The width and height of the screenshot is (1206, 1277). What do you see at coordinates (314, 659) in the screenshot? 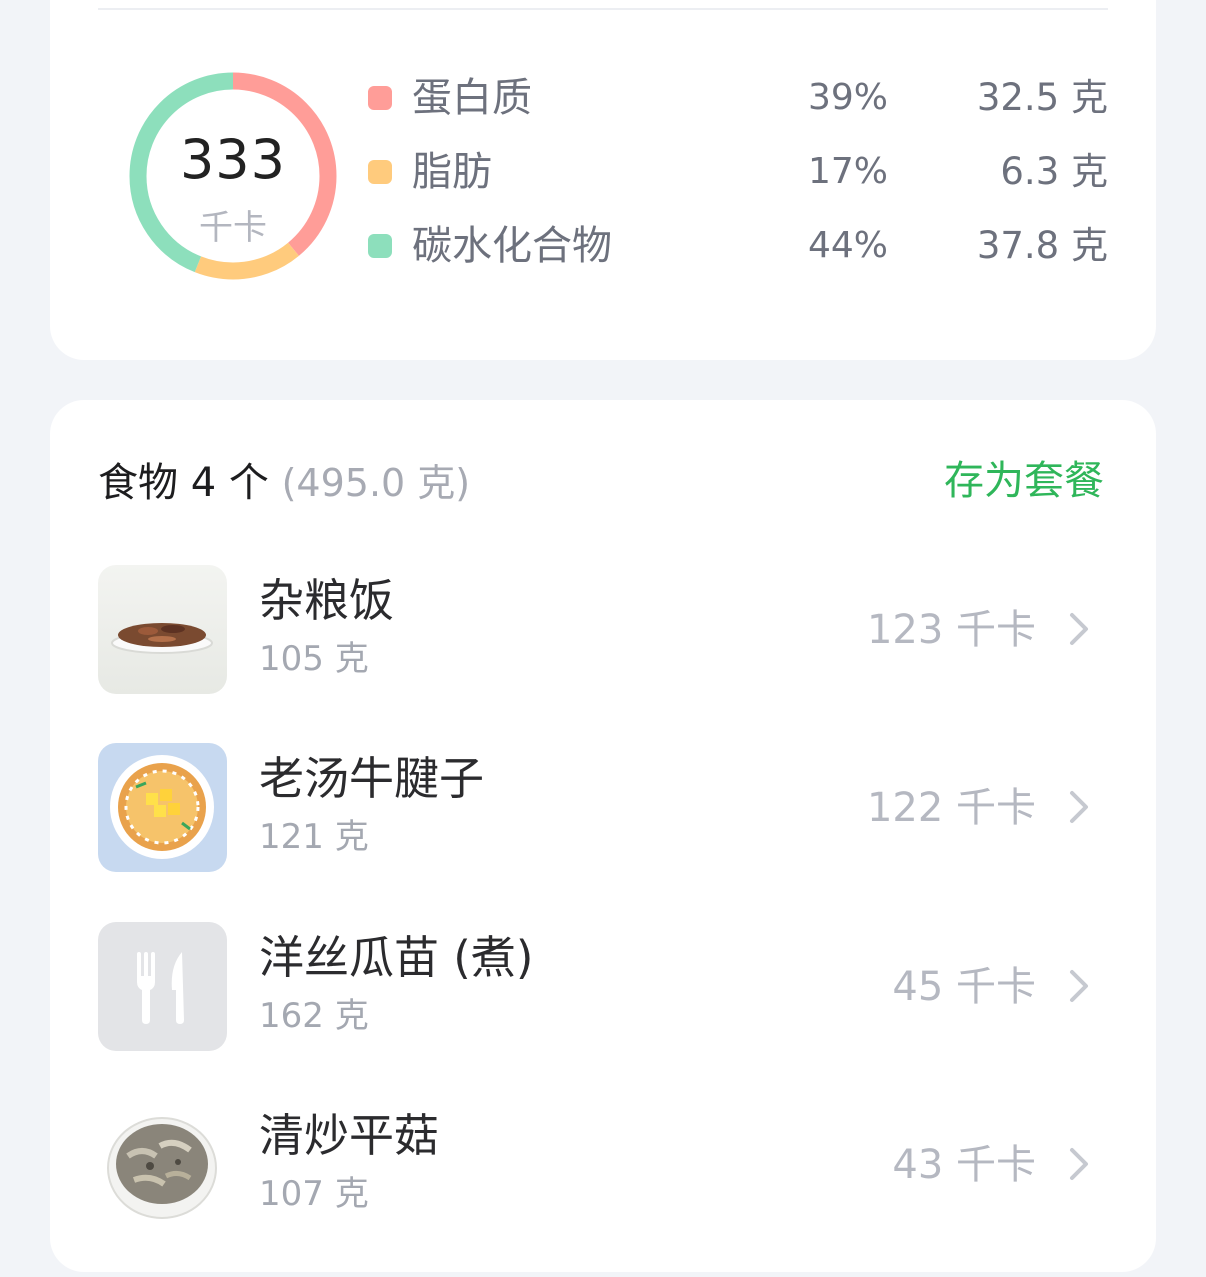
I see `food-weight: 105 克` at bounding box center [314, 659].